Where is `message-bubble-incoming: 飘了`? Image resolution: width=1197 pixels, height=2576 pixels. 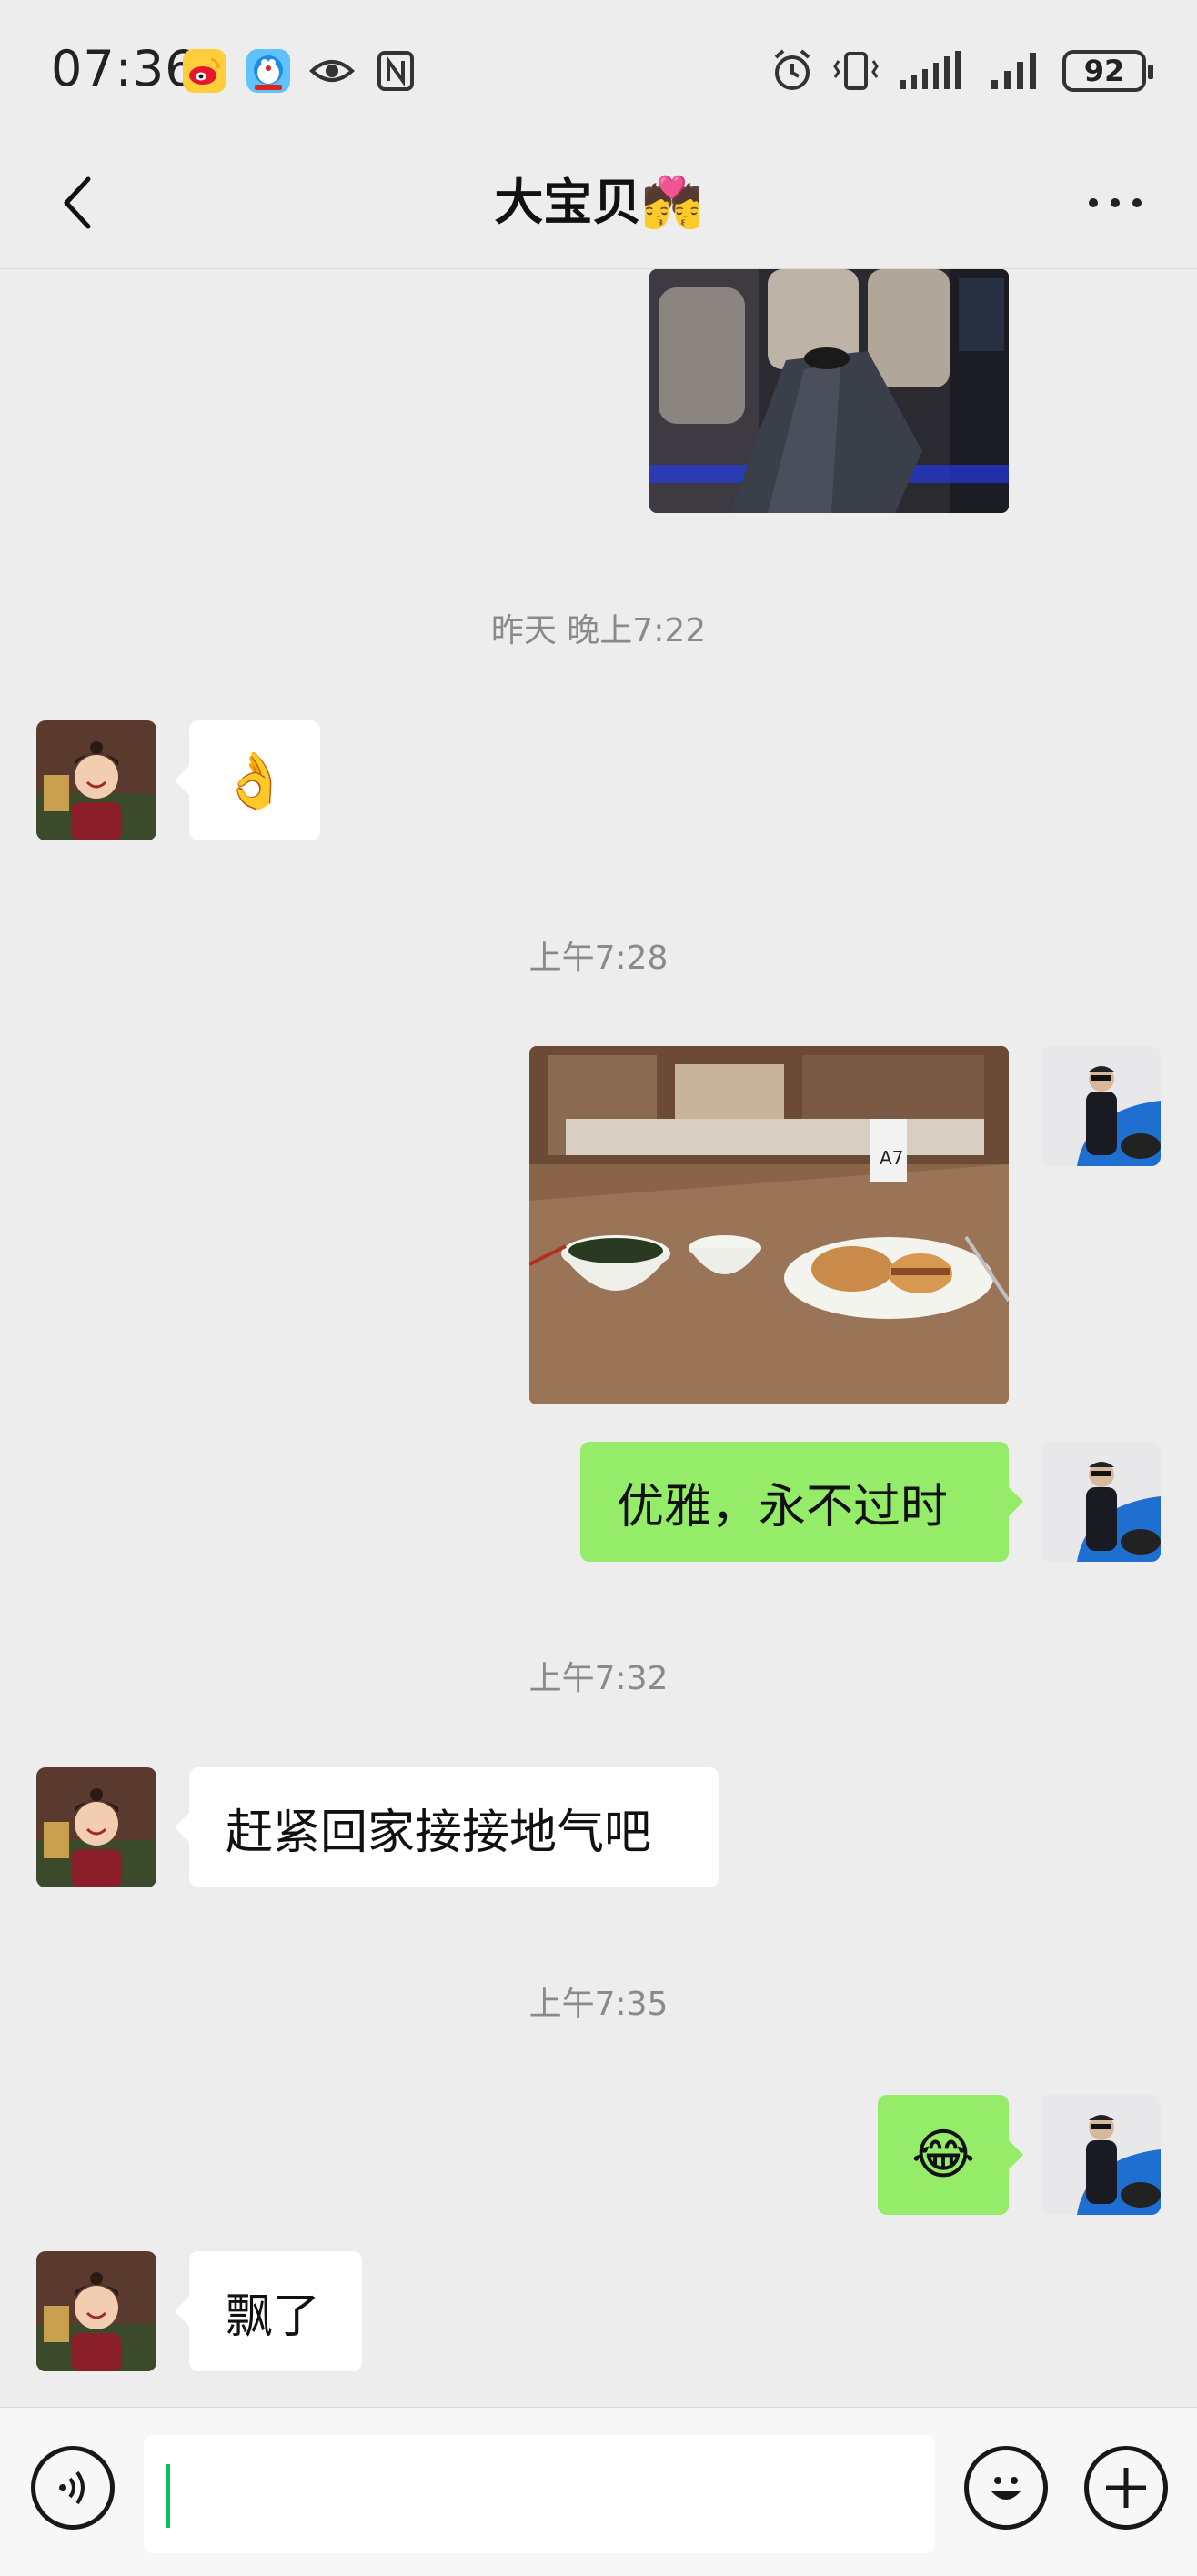
message-bubble-incoming: 飘了 is located at coordinates (268, 2311).